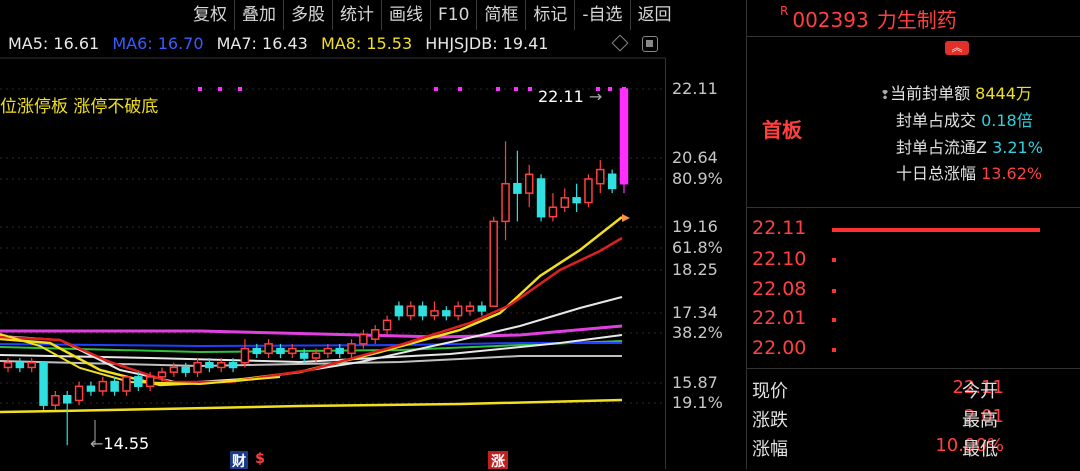 Image resolution: width=1080 pixels, height=471 pixels. Describe the element at coordinates (695, 382) in the screenshot. I see `price-axis-label: 15.87` at that location.